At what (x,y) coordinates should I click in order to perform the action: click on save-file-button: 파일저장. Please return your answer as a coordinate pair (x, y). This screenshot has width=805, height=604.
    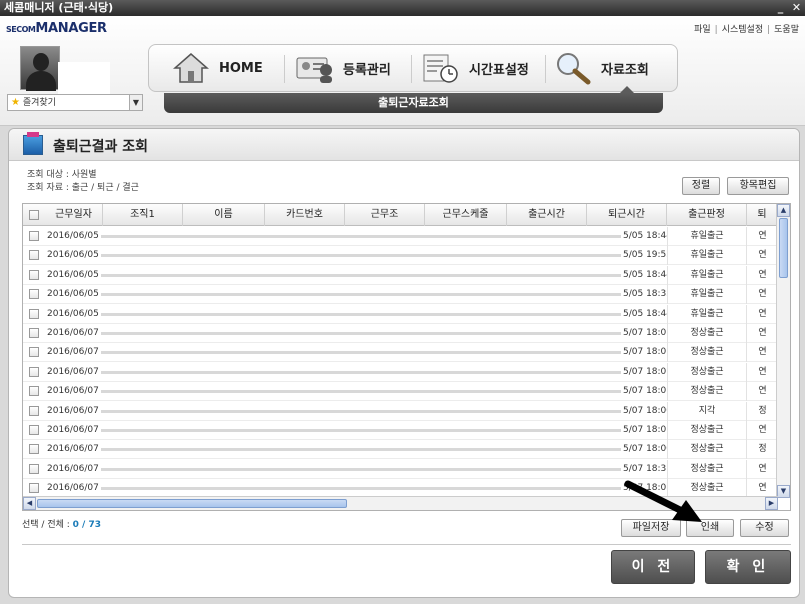
    Looking at the image, I should click on (651, 528).